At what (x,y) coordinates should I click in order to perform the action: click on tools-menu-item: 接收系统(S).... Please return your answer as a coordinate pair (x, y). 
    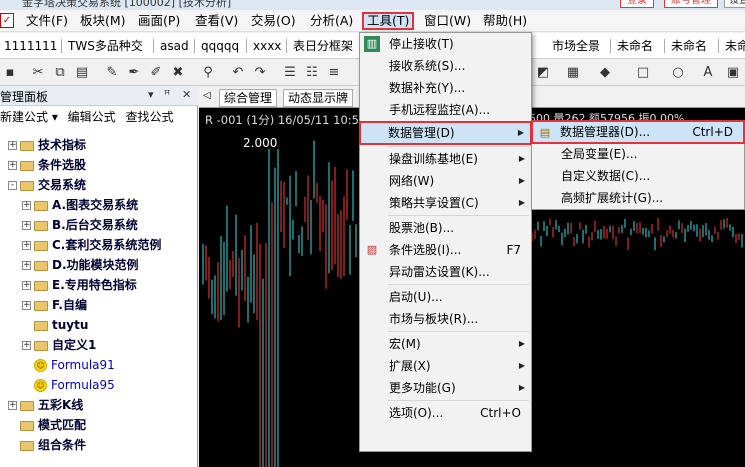
    Looking at the image, I should click on (445, 66).